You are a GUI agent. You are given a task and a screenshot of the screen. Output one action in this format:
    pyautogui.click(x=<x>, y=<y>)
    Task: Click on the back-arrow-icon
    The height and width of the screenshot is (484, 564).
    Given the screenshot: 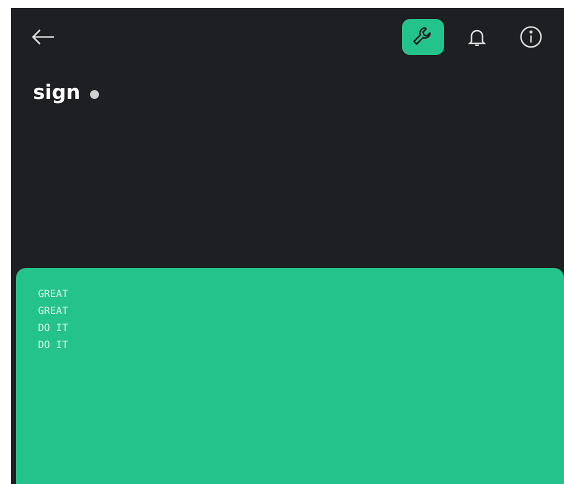 What is the action you would take?
    pyautogui.click(x=43, y=37)
    